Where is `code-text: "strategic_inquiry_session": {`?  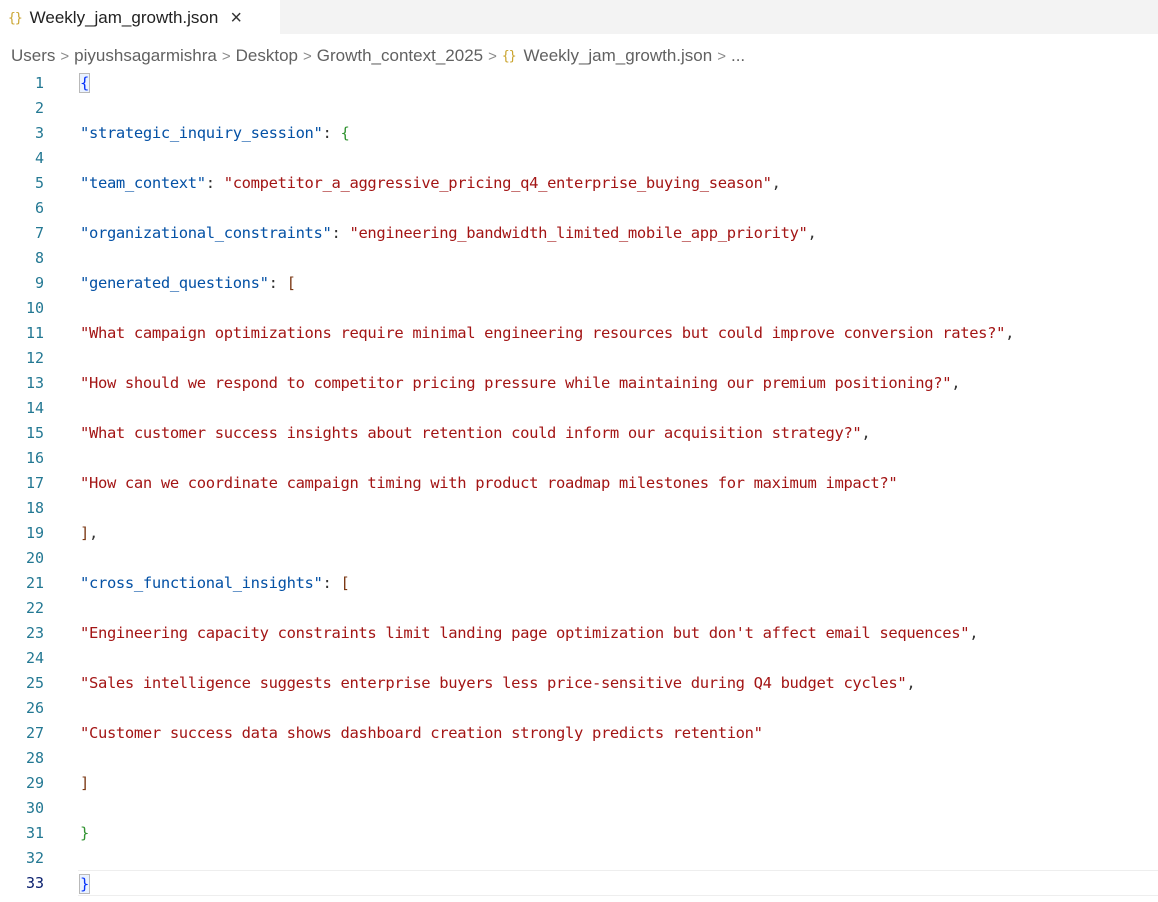 code-text: "strategic_inquiry_session": { is located at coordinates (215, 133).